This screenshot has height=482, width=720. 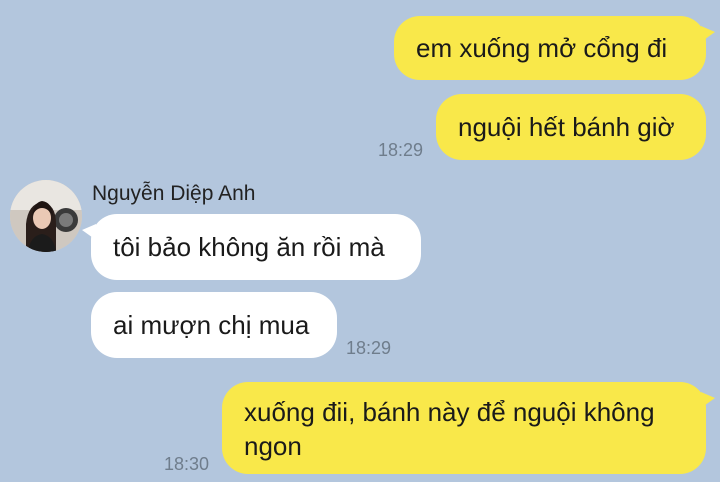 I want to click on message-bubble-outgoing: xuống đii, bánh này để nguội không ngon, so click(x=468, y=428).